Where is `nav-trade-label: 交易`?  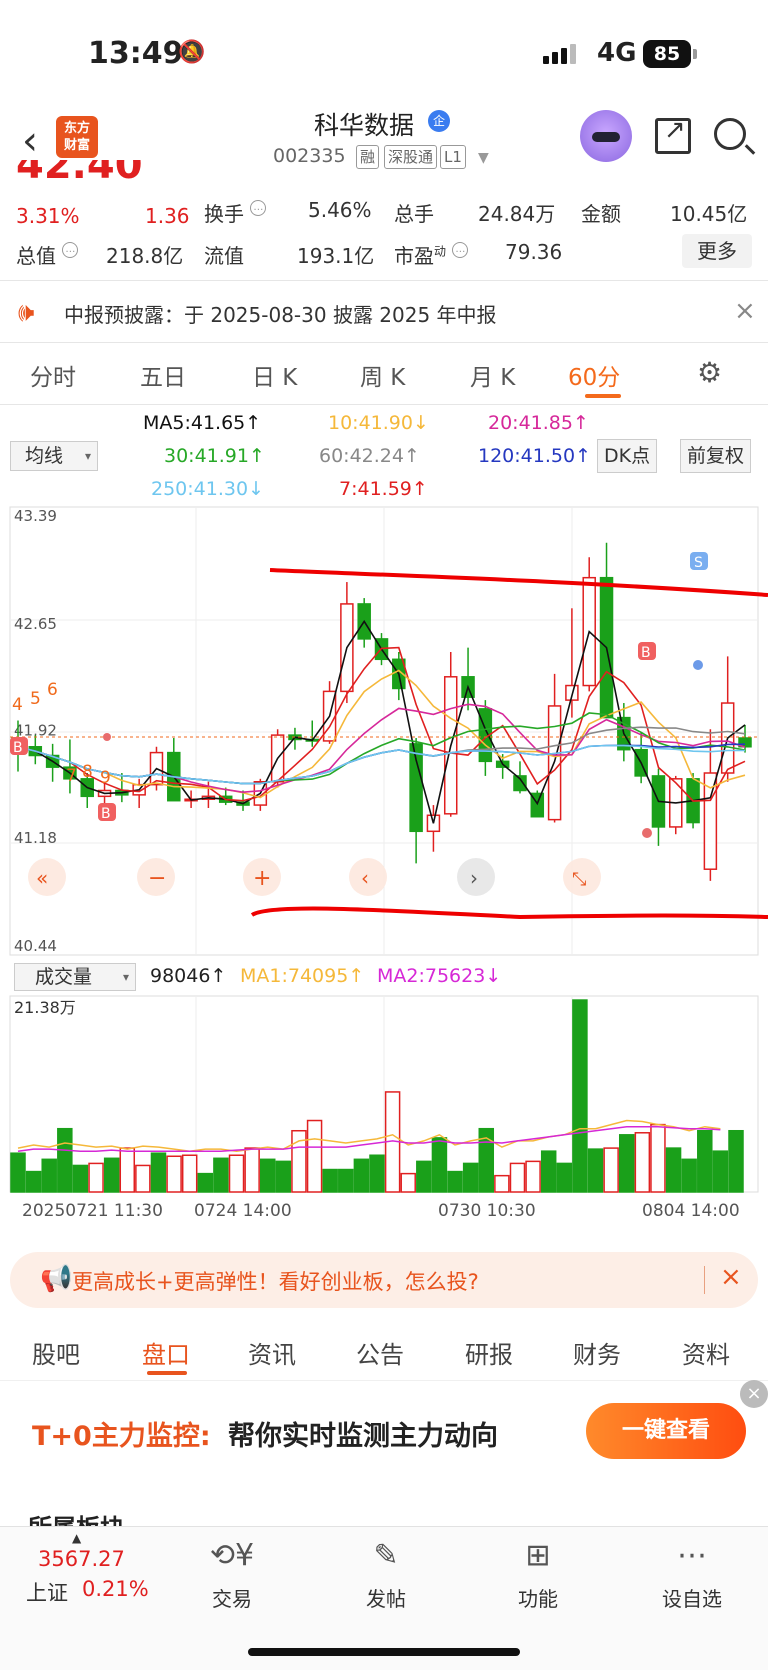 nav-trade-label: 交易 is located at coordinates (232, 1599).